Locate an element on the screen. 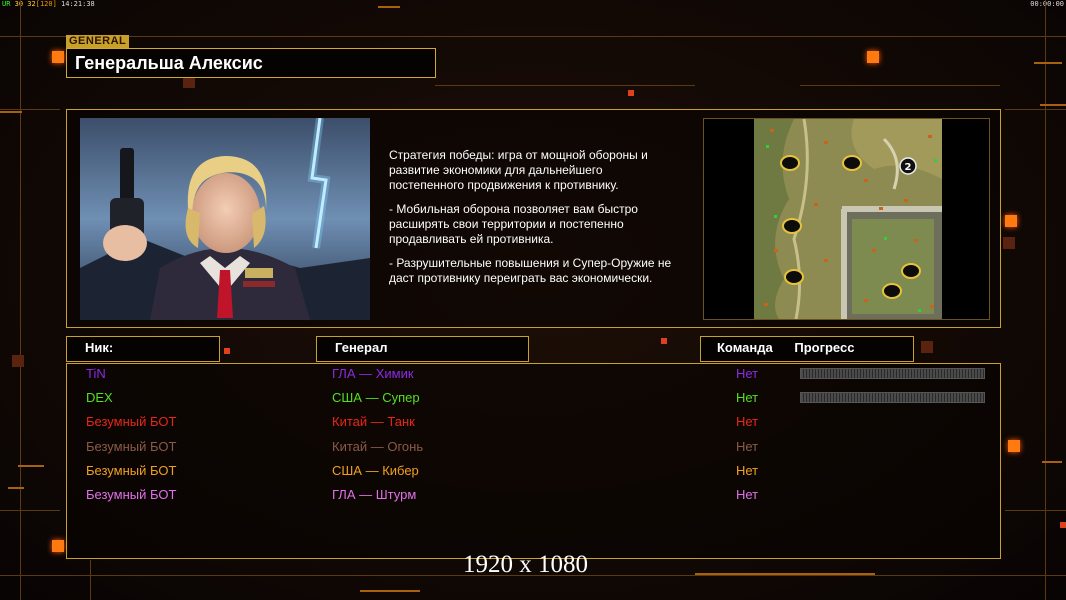 This screenshot has width=1066, height=600. debug-hud: UR 30 32[120] 14:21:38 is located at coordinates (48, 4).